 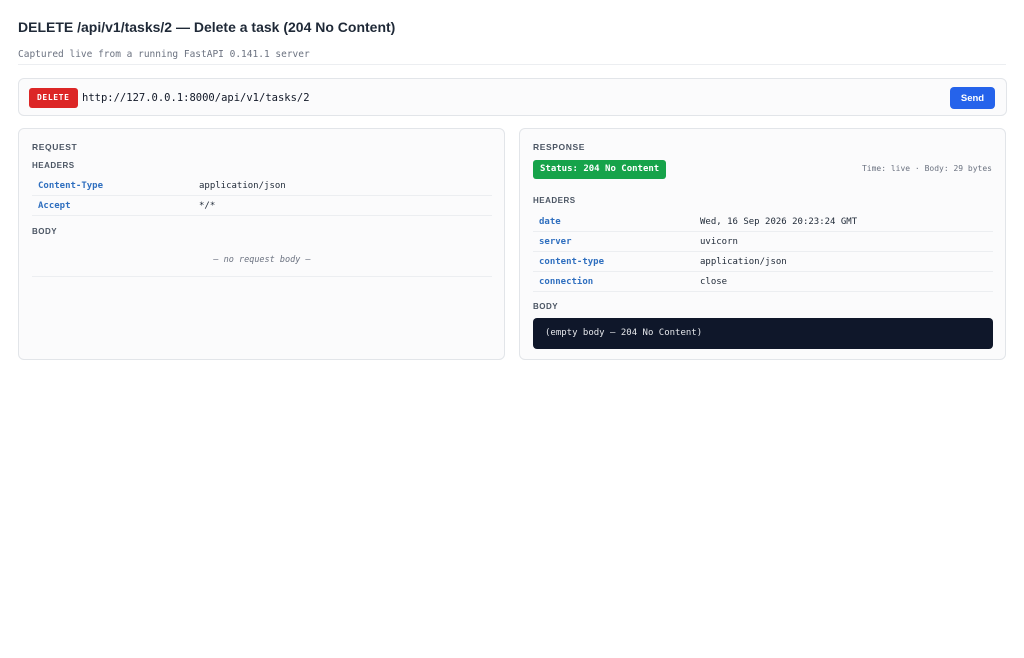 I want to click on table-row: server uvicorn, so click(x=763, y=242).